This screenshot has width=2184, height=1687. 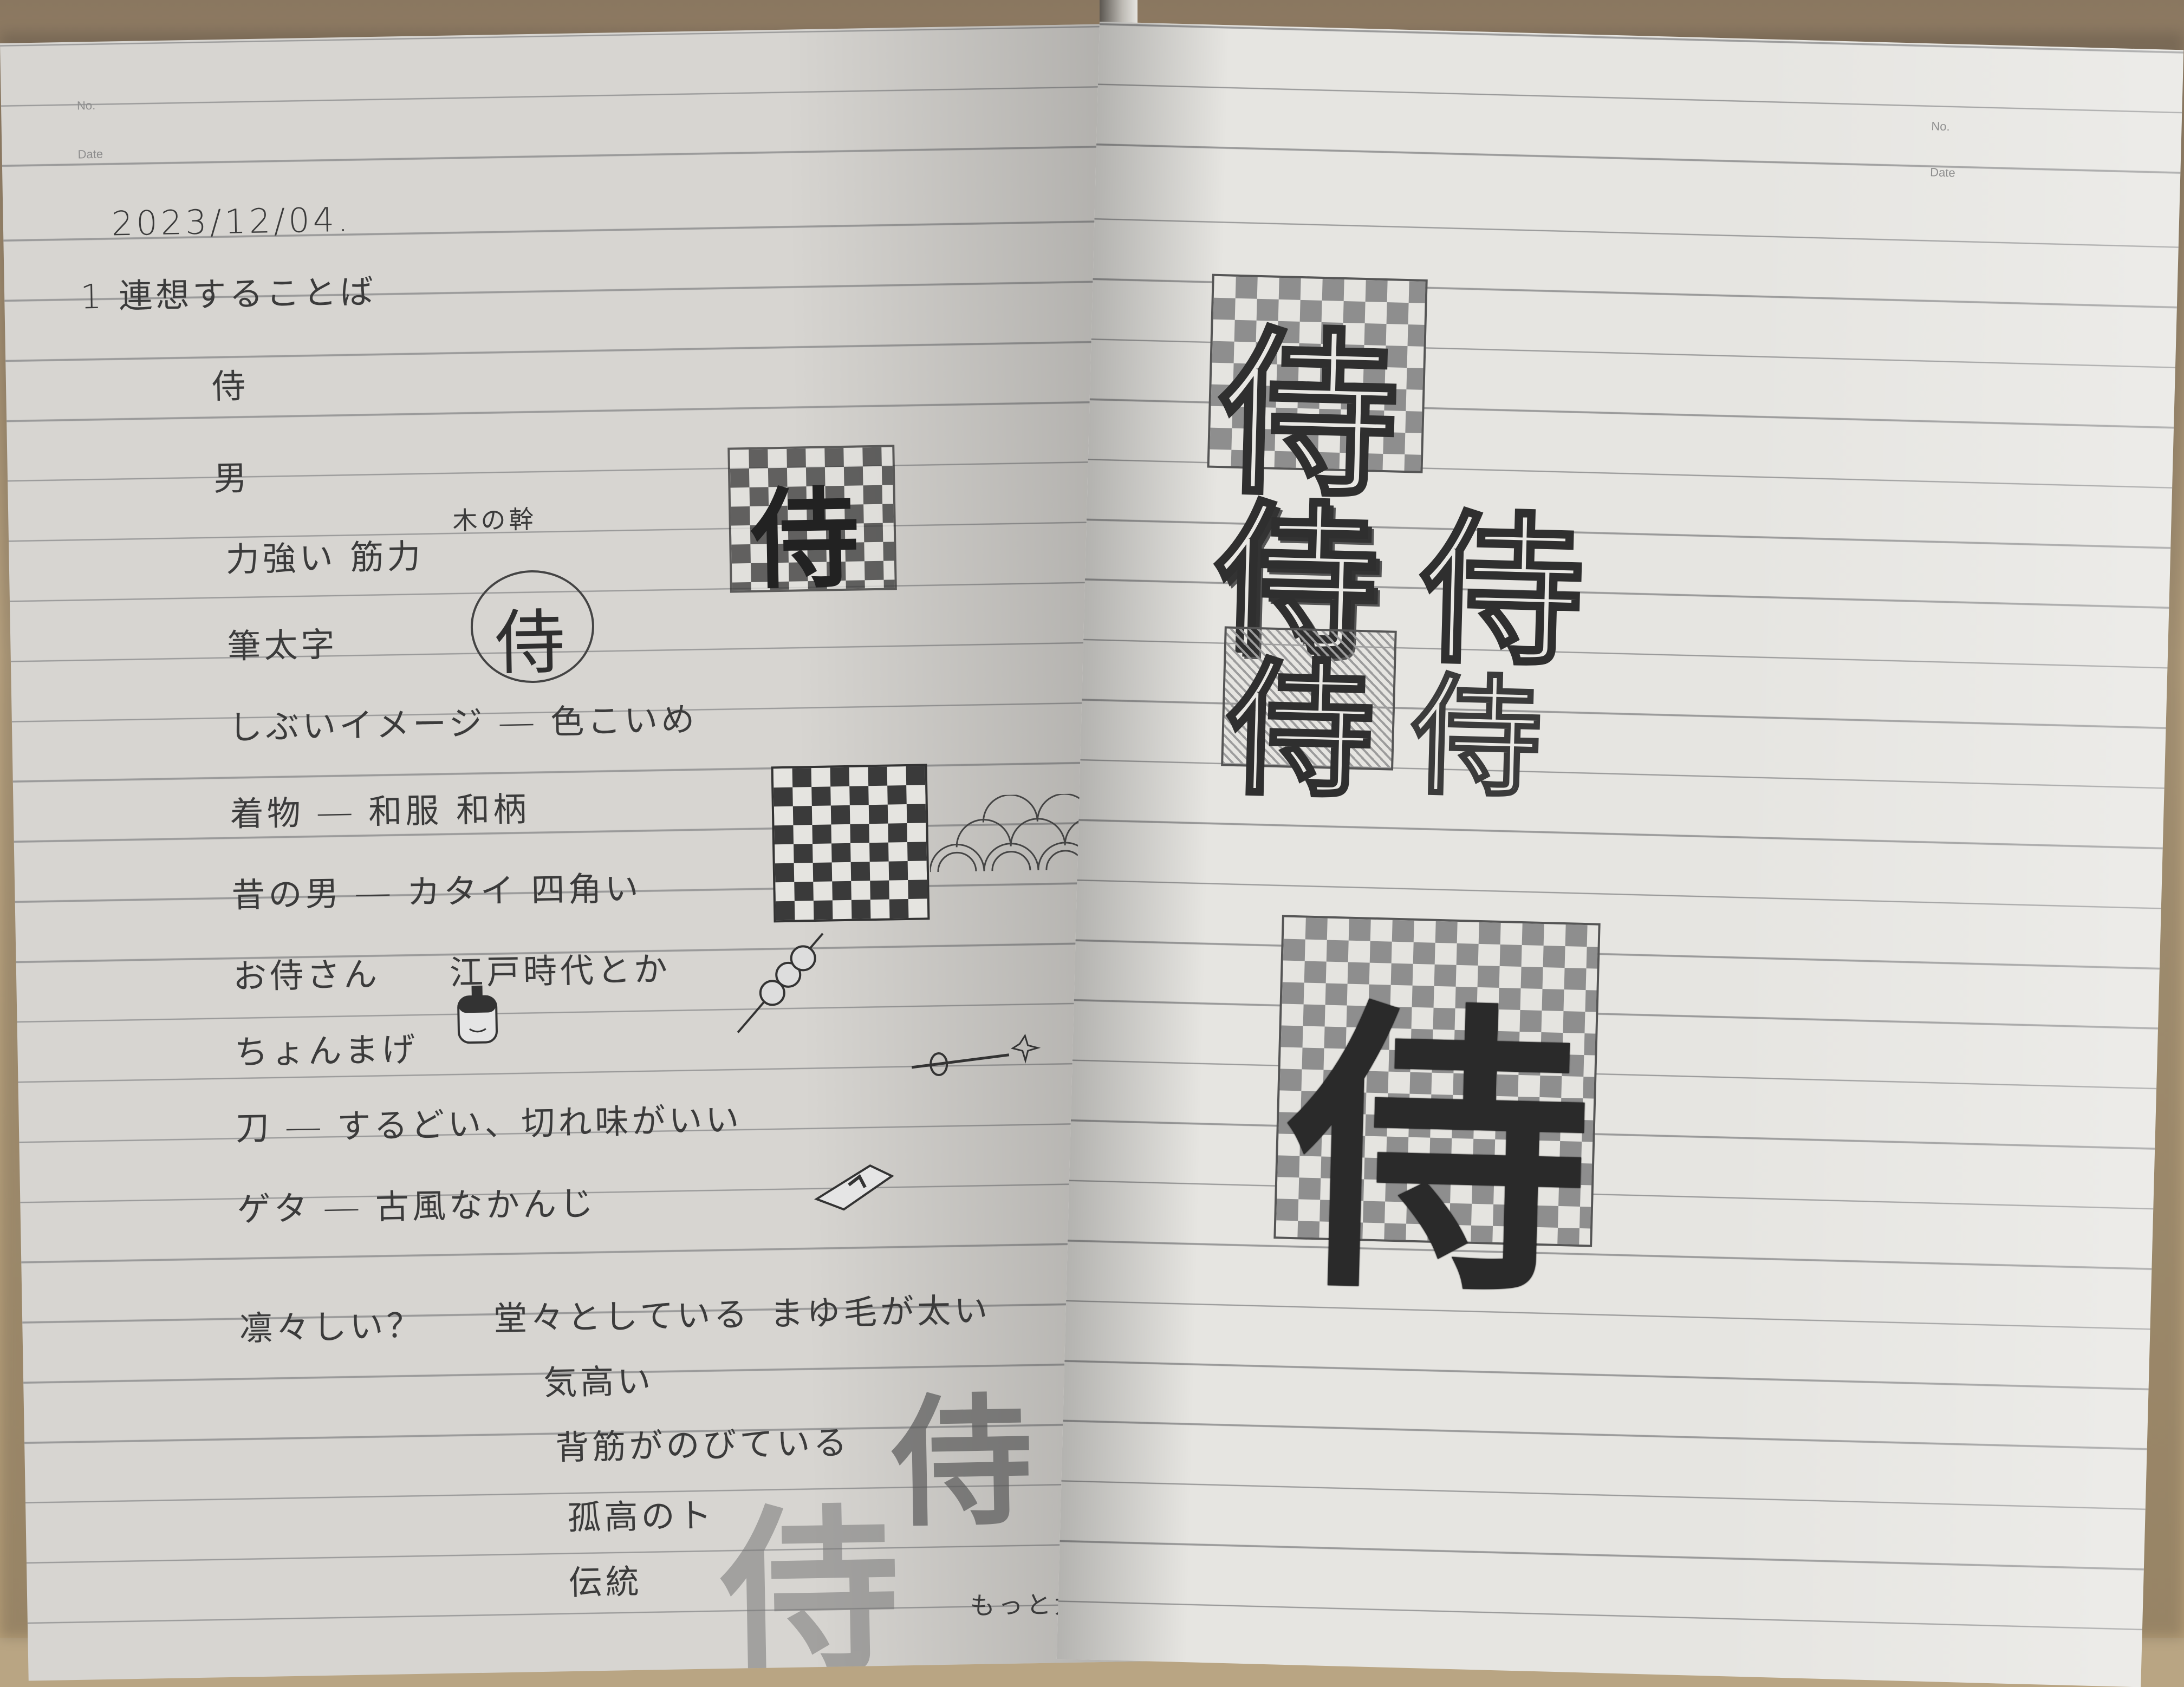 What do you see at coordinates (598, 1382) in the screenshot?
I see `rin-note-3: 気高い` at bounding box center [598, 1382].